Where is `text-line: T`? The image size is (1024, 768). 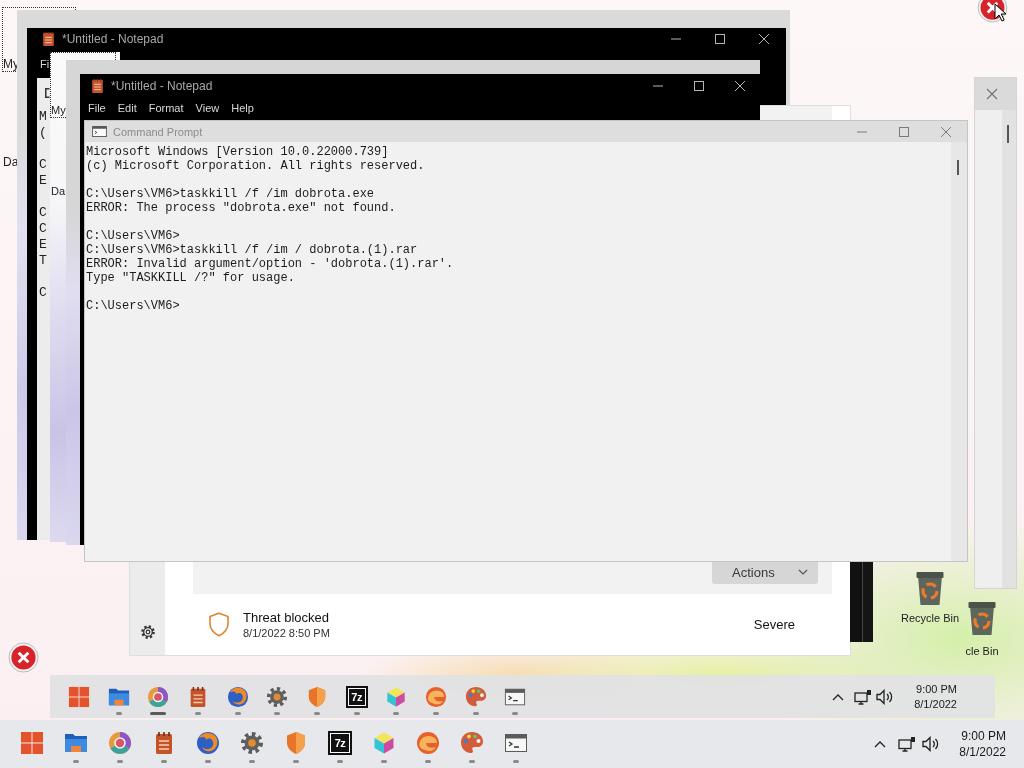 text-line: T is located at coordinates (43, 261).